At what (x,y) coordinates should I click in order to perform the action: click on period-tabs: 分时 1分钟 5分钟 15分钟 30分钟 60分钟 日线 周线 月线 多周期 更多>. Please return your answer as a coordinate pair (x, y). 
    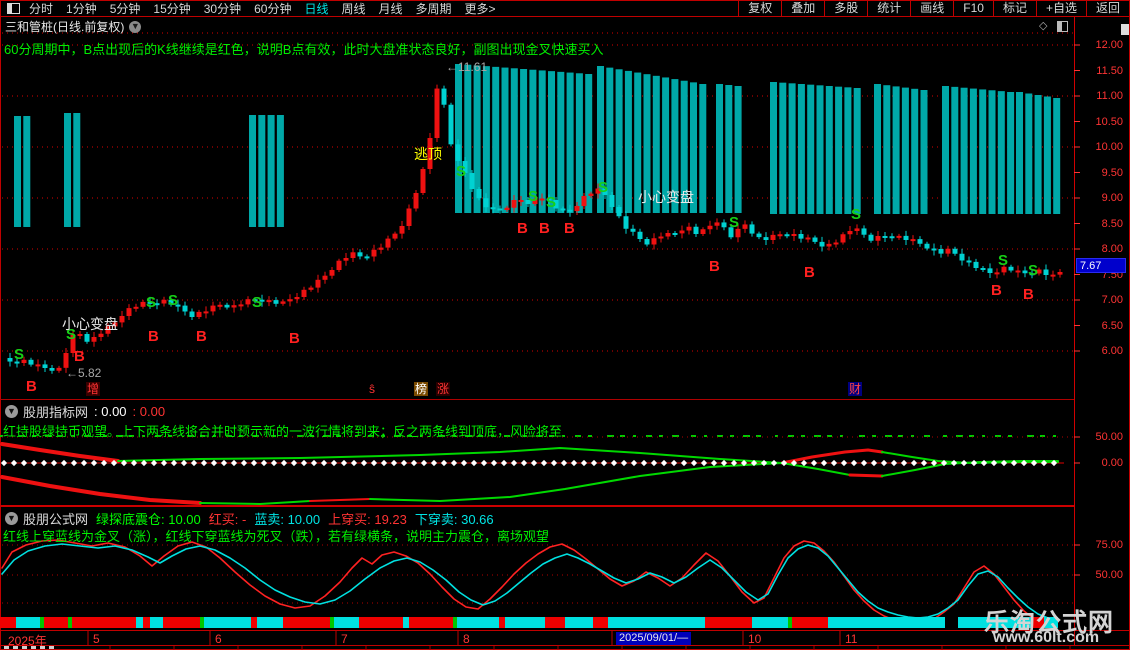
    Looking at the image, I should click on (269, 8).